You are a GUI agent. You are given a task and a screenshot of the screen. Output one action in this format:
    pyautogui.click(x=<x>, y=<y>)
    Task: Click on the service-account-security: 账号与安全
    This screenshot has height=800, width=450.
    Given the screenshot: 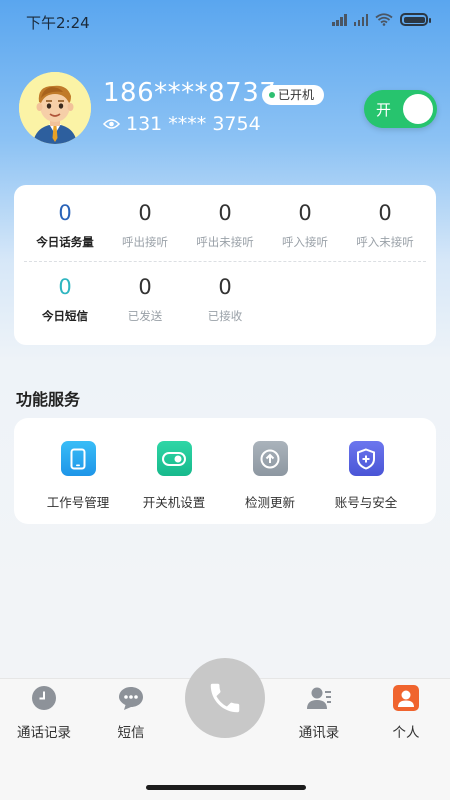 What is the action you would take?
    pyautogui.click(x=366, y=471)
    